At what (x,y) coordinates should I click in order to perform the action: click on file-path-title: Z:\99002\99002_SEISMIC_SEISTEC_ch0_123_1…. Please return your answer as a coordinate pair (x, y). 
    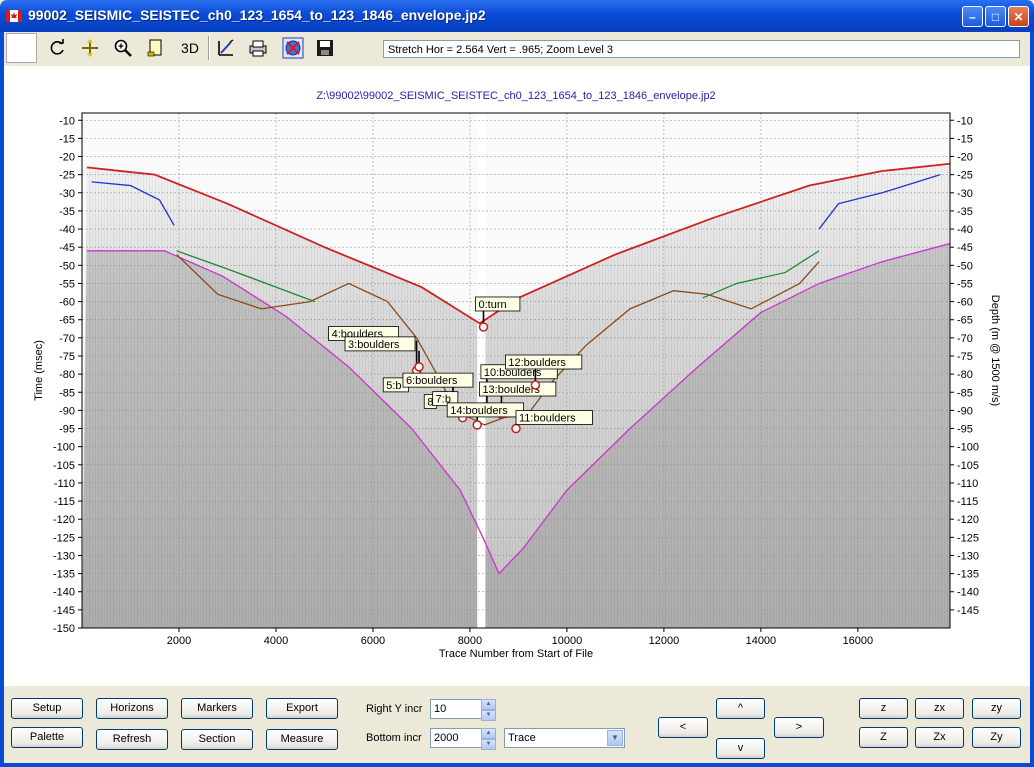
    Looking at the image, I should click on (515, 96).